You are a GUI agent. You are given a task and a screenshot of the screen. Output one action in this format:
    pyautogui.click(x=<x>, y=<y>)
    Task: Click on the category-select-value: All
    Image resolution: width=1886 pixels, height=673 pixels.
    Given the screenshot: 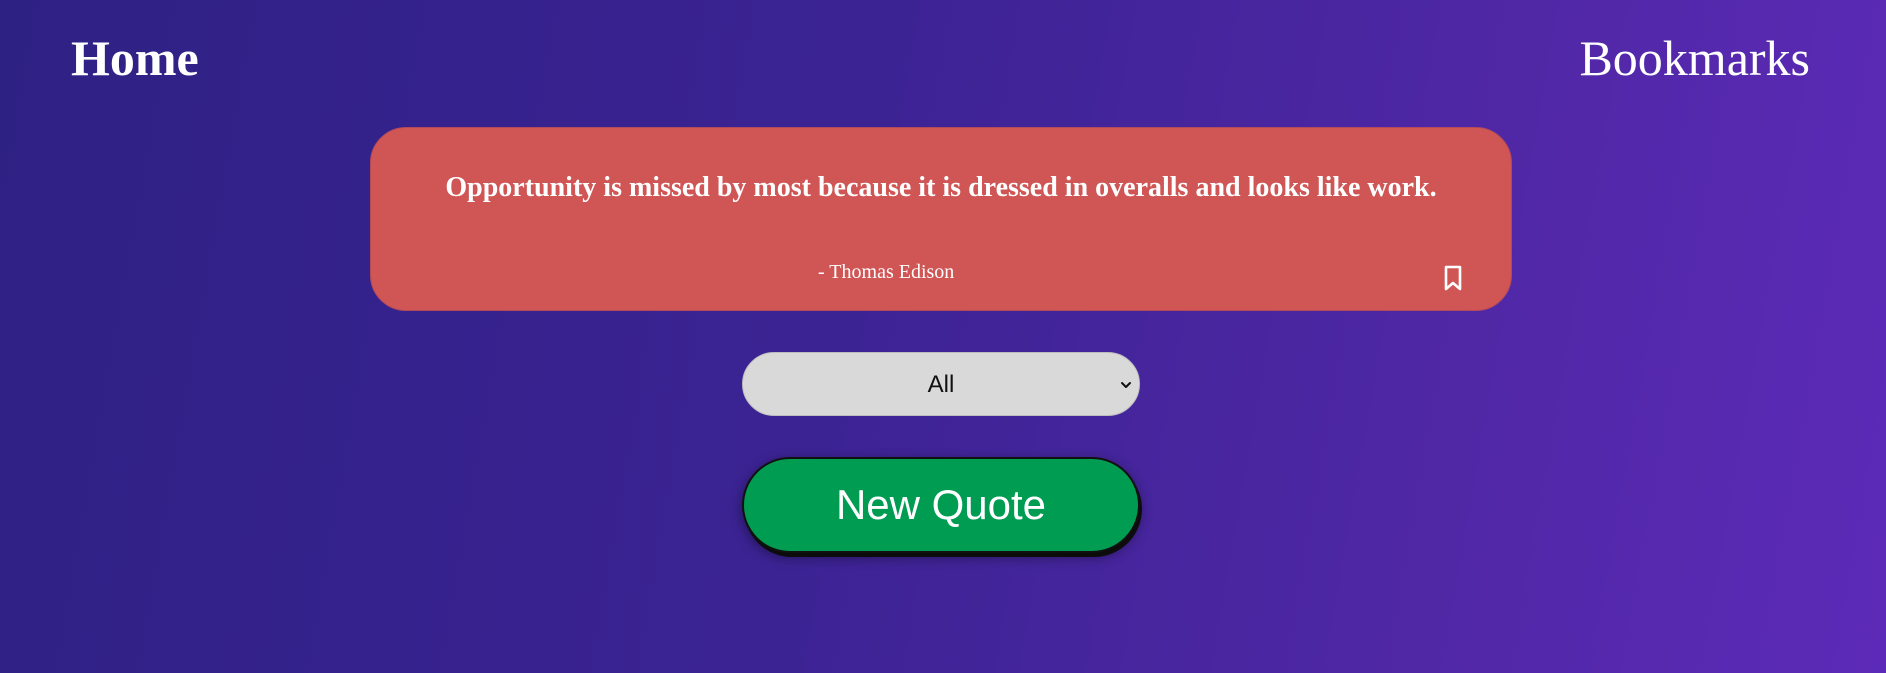 What is the action you would take?
    pyautogui.click(x=941, y=384)
    